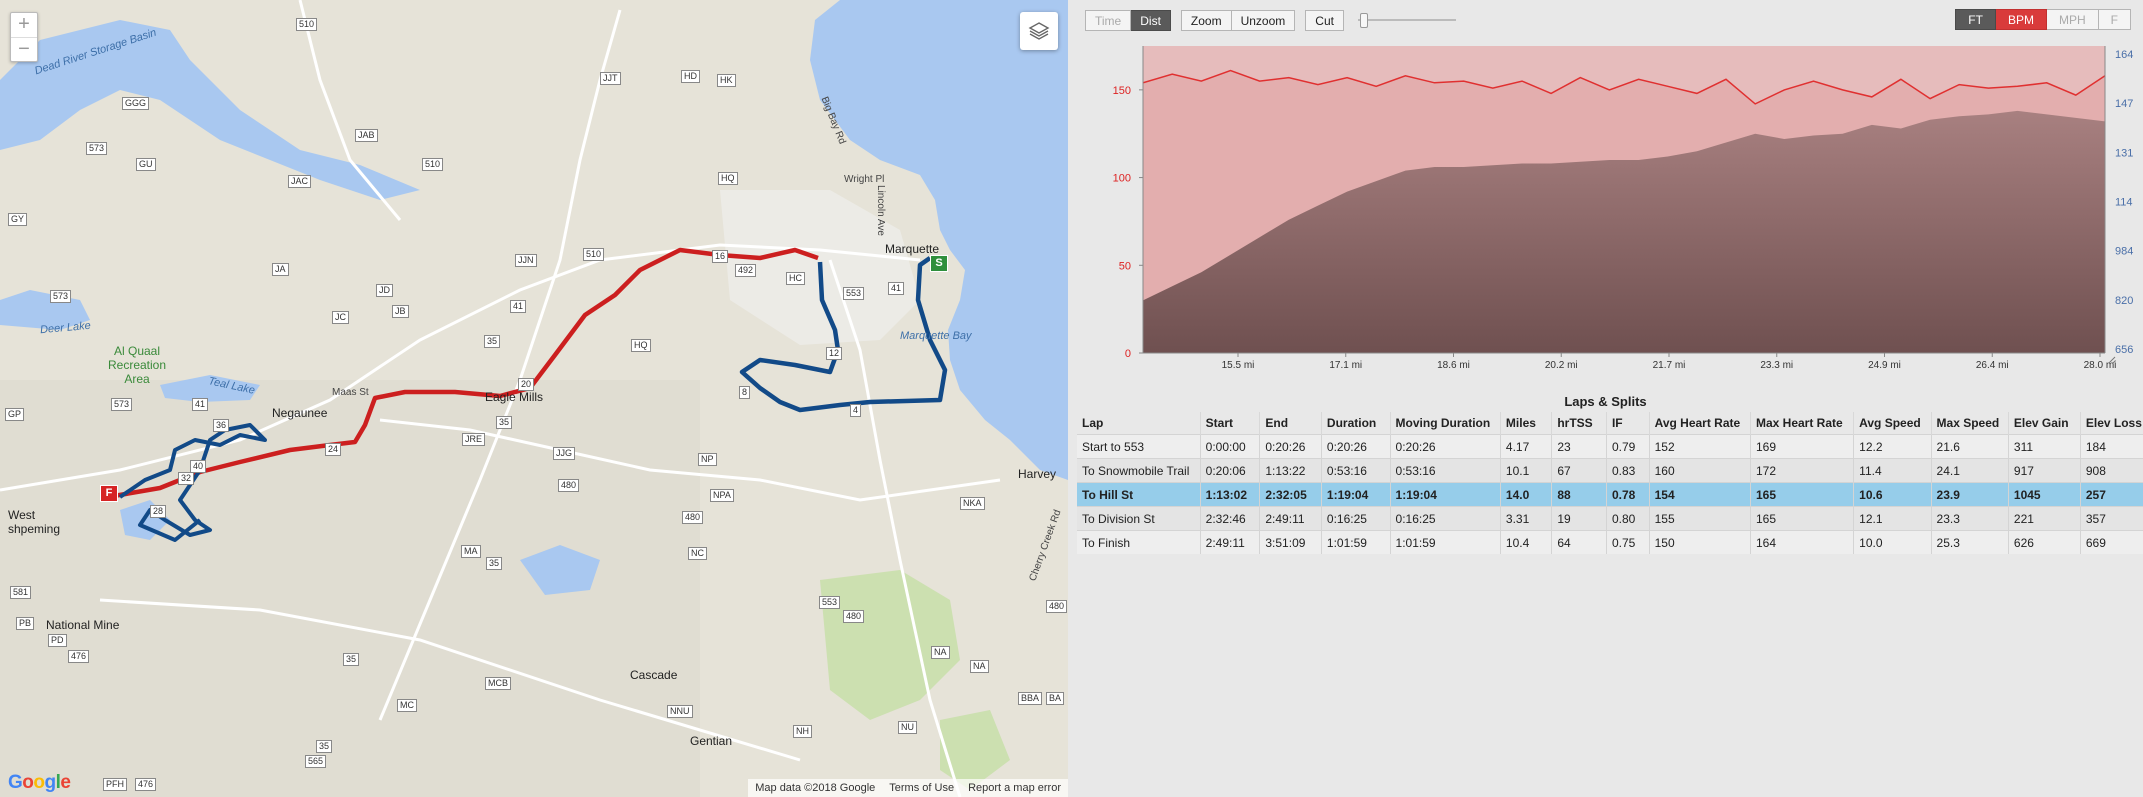  I want to click on road-shield: JB, so click(400, 311).